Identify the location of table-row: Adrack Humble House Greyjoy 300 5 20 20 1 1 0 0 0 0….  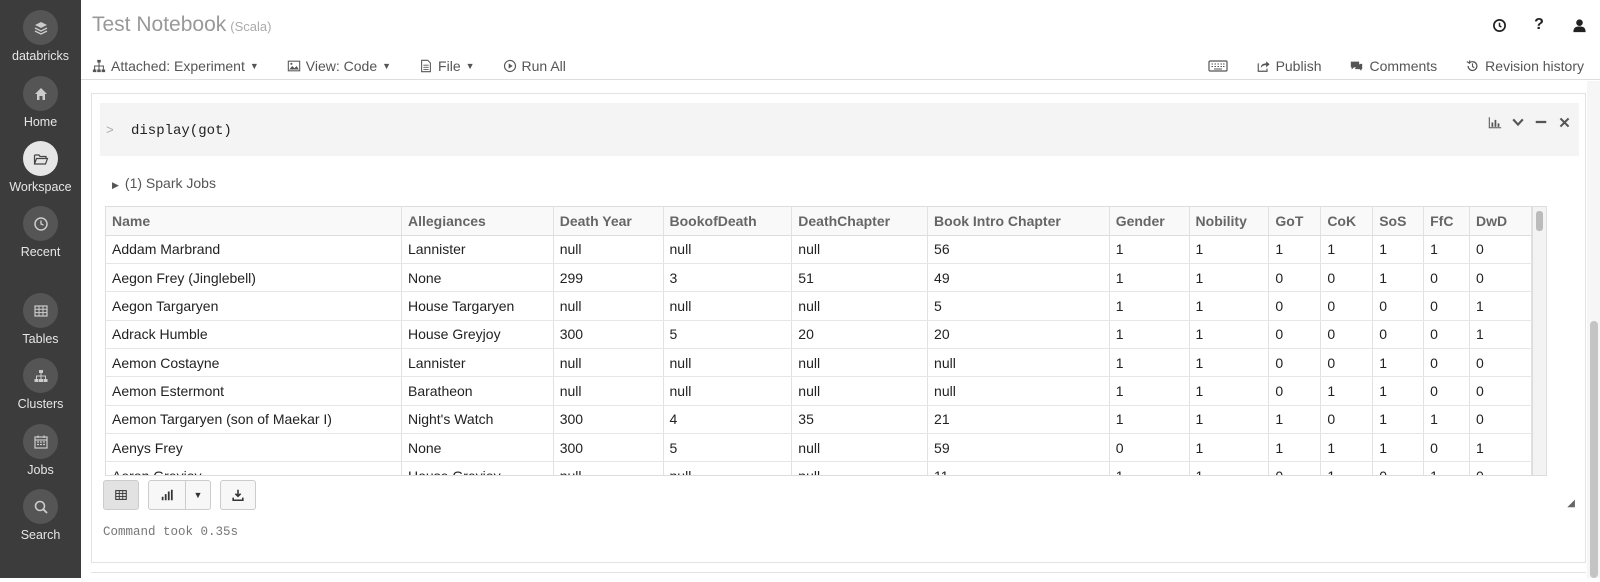
(819, 334).